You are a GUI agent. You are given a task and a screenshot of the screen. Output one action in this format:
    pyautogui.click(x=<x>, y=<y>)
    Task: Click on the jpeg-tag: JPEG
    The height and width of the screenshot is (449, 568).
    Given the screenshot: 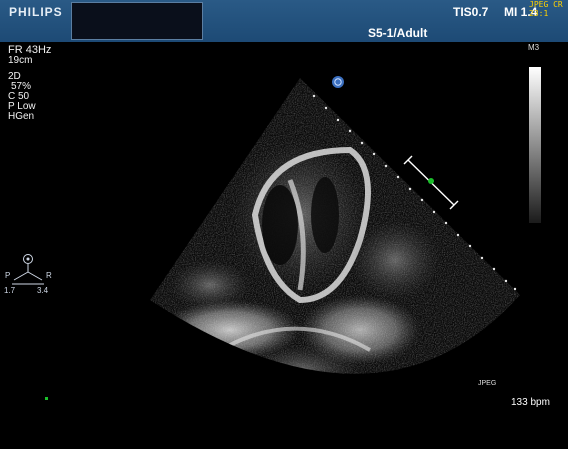 What is the action you would take?
    pyautogui.click(x=487, y=383)
    